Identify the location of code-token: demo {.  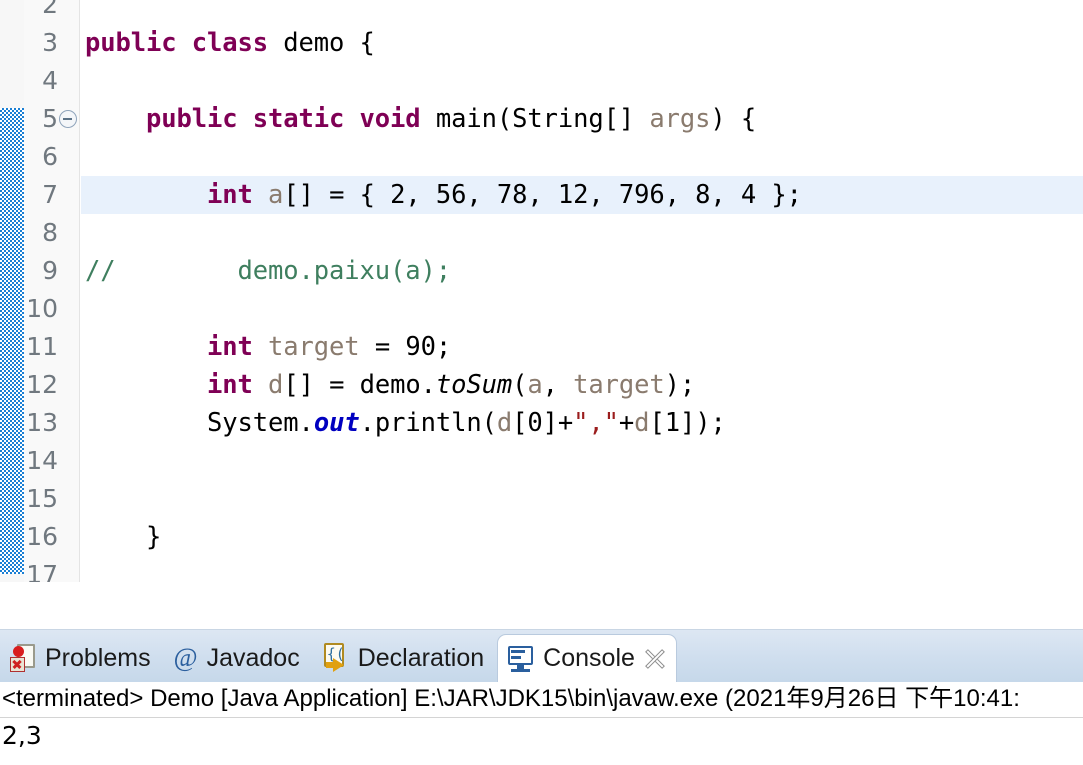
(329, 43).